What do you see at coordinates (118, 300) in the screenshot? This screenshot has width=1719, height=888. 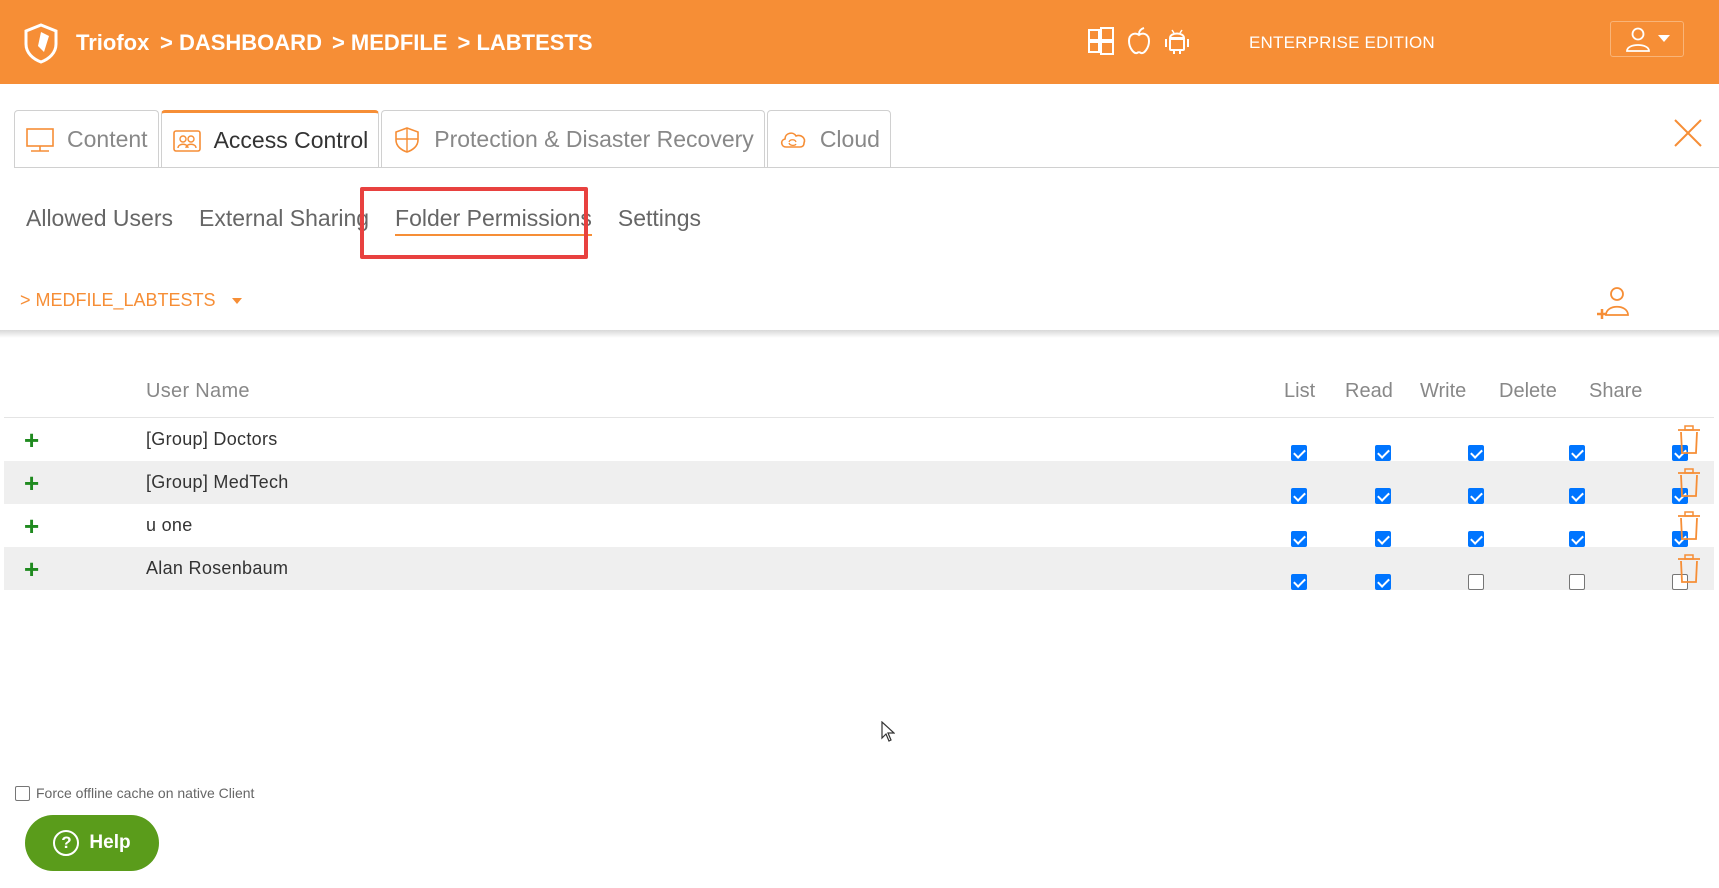 I see `folder-path-label: > MEDFILE_LABTESTS` at bounding box center [118, 300].